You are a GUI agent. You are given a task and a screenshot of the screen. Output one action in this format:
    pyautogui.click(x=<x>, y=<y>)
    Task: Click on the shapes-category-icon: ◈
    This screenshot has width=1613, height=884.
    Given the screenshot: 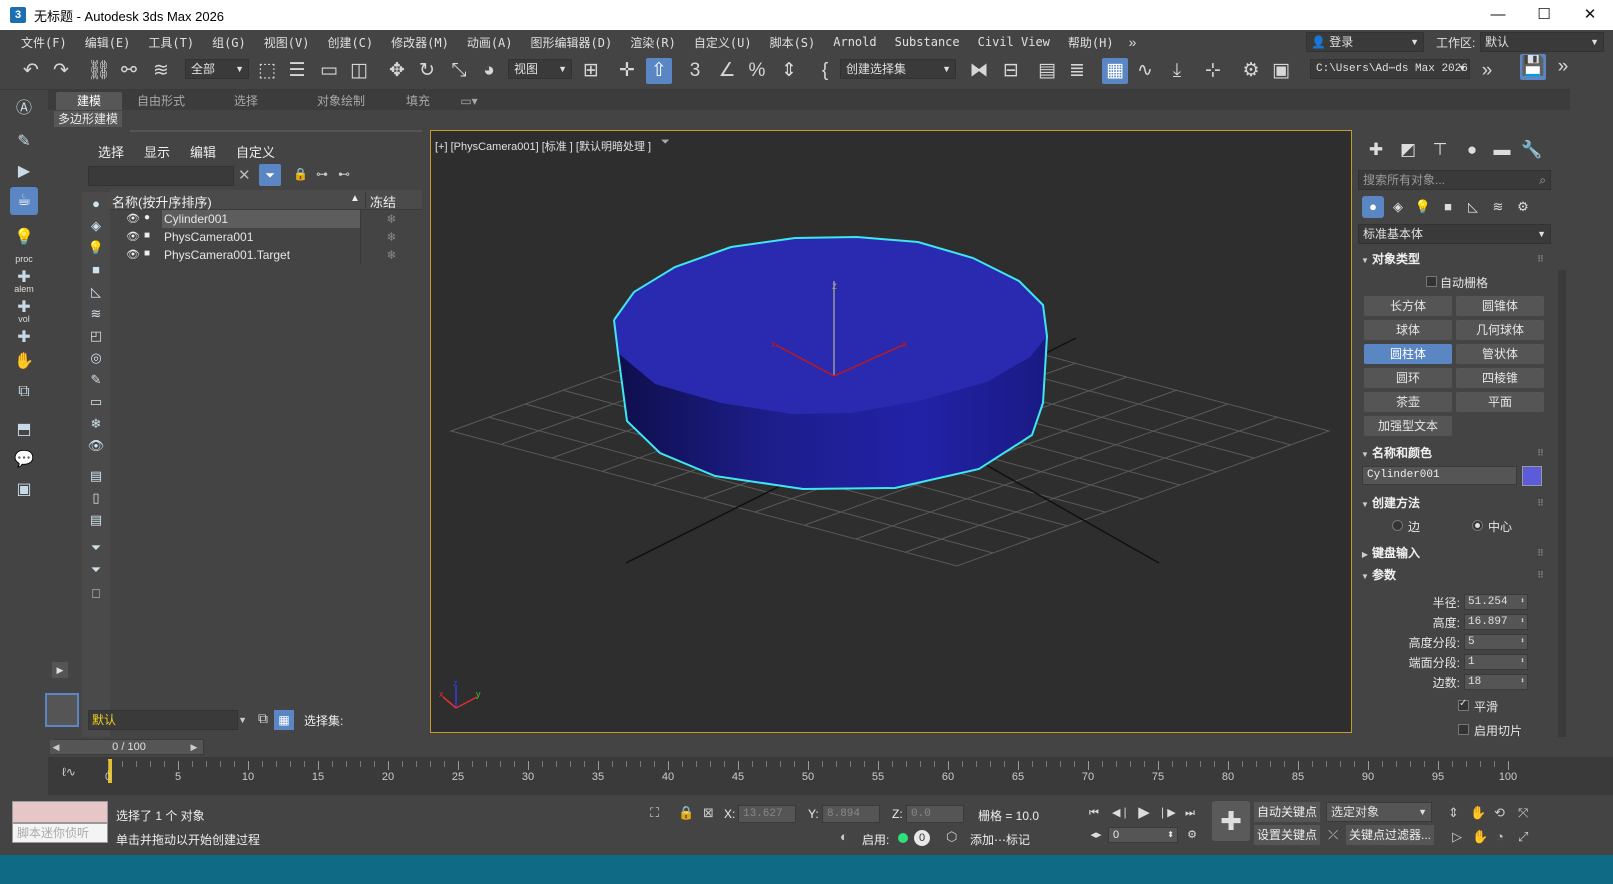 What is the action you would take?
    pyautogui.click(x=1398, y=207)
    